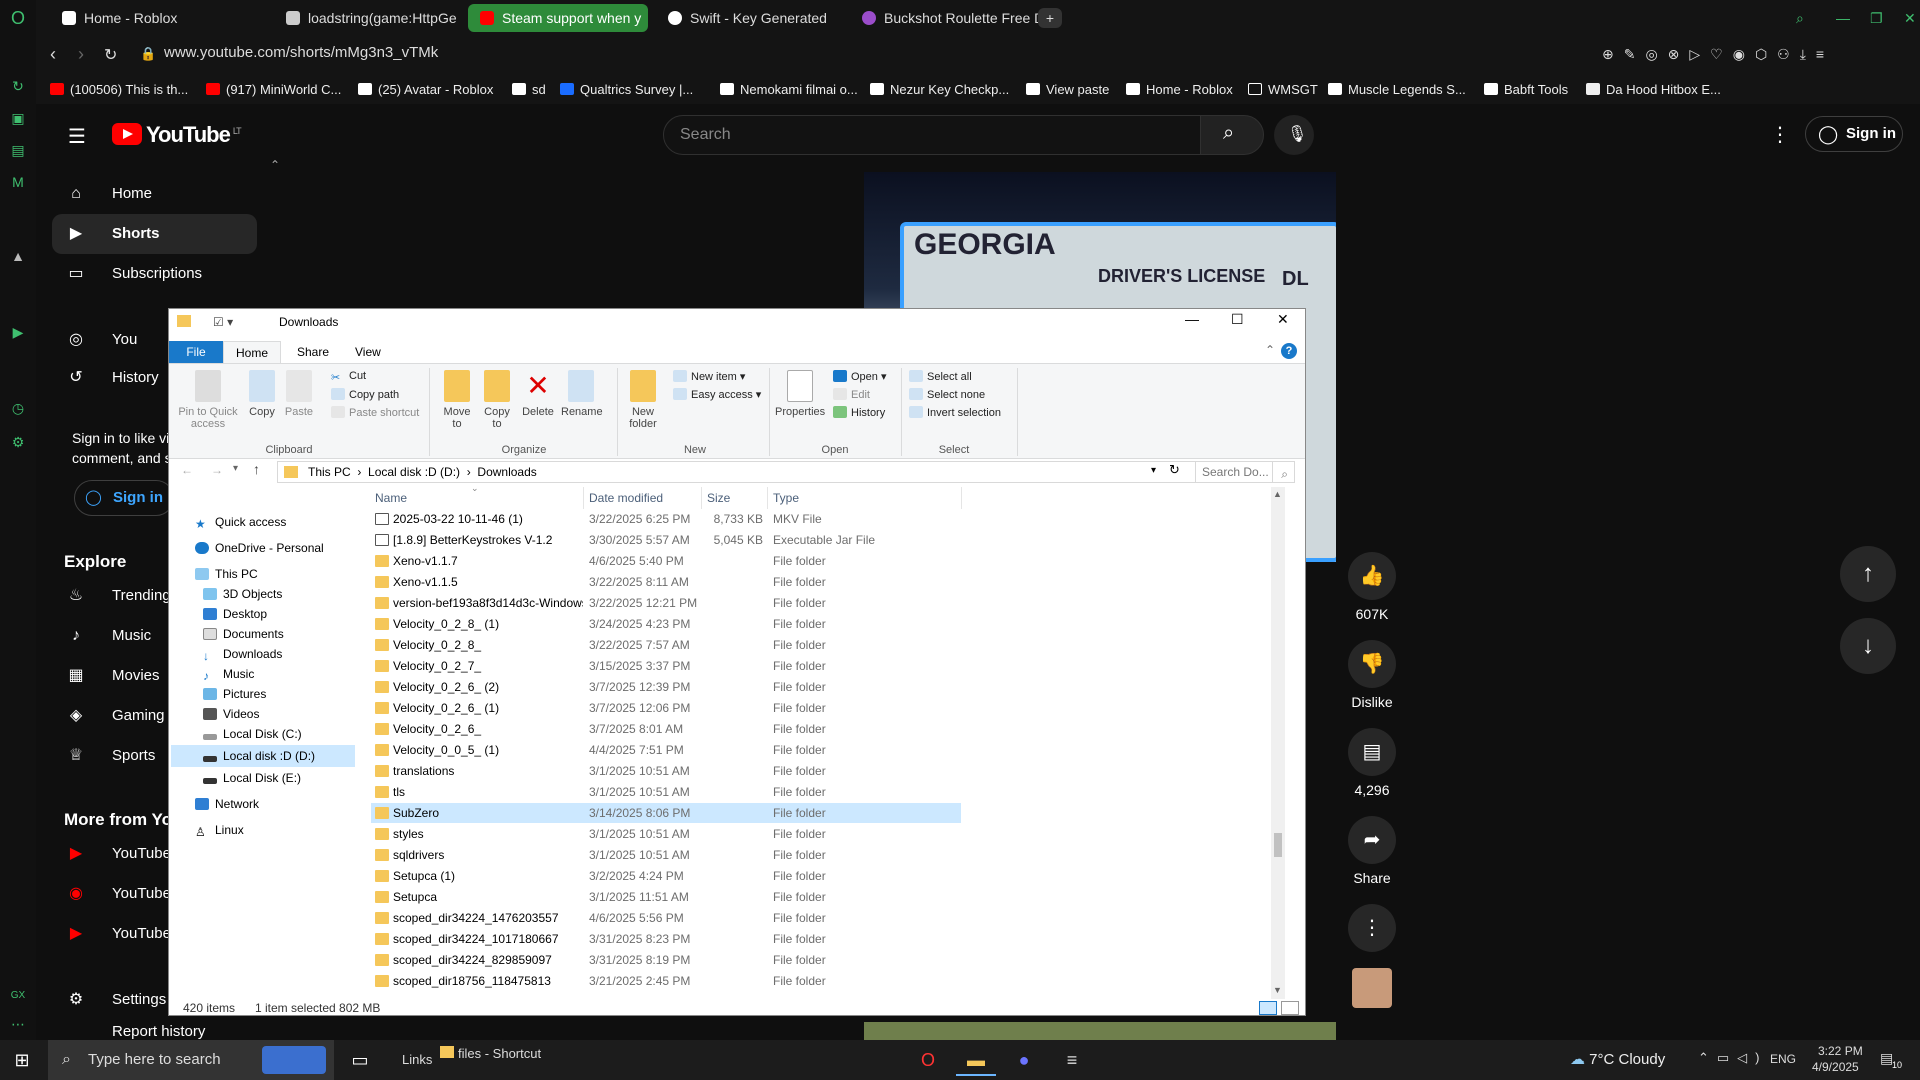 Image resolution: width=1920 pixels, height=1080 pixels. What do you see at coordinates (1372, 664) in the screenshot?
I see `dislike-button: 👎` at bounding box center [1372, 664].